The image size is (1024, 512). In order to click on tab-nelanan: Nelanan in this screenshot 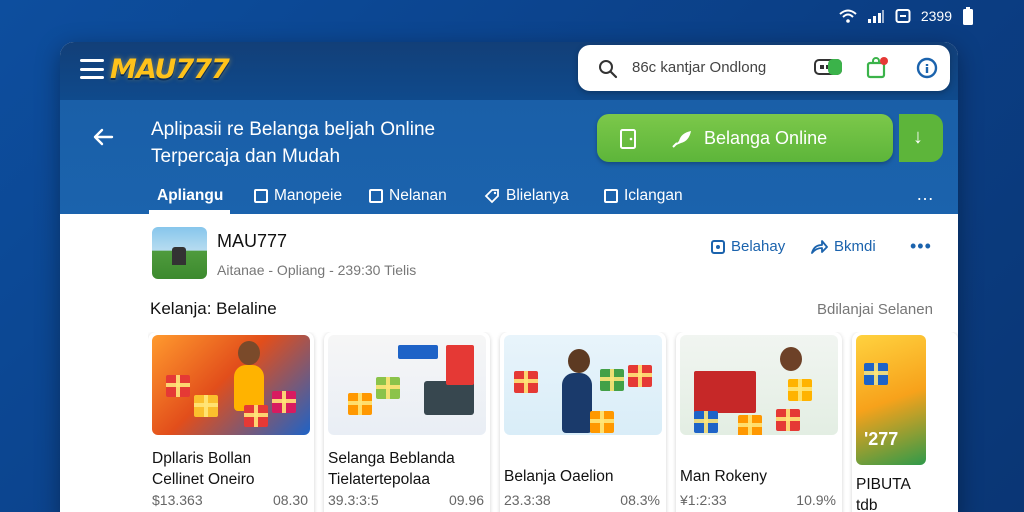, I will do `click(408, 196)`.